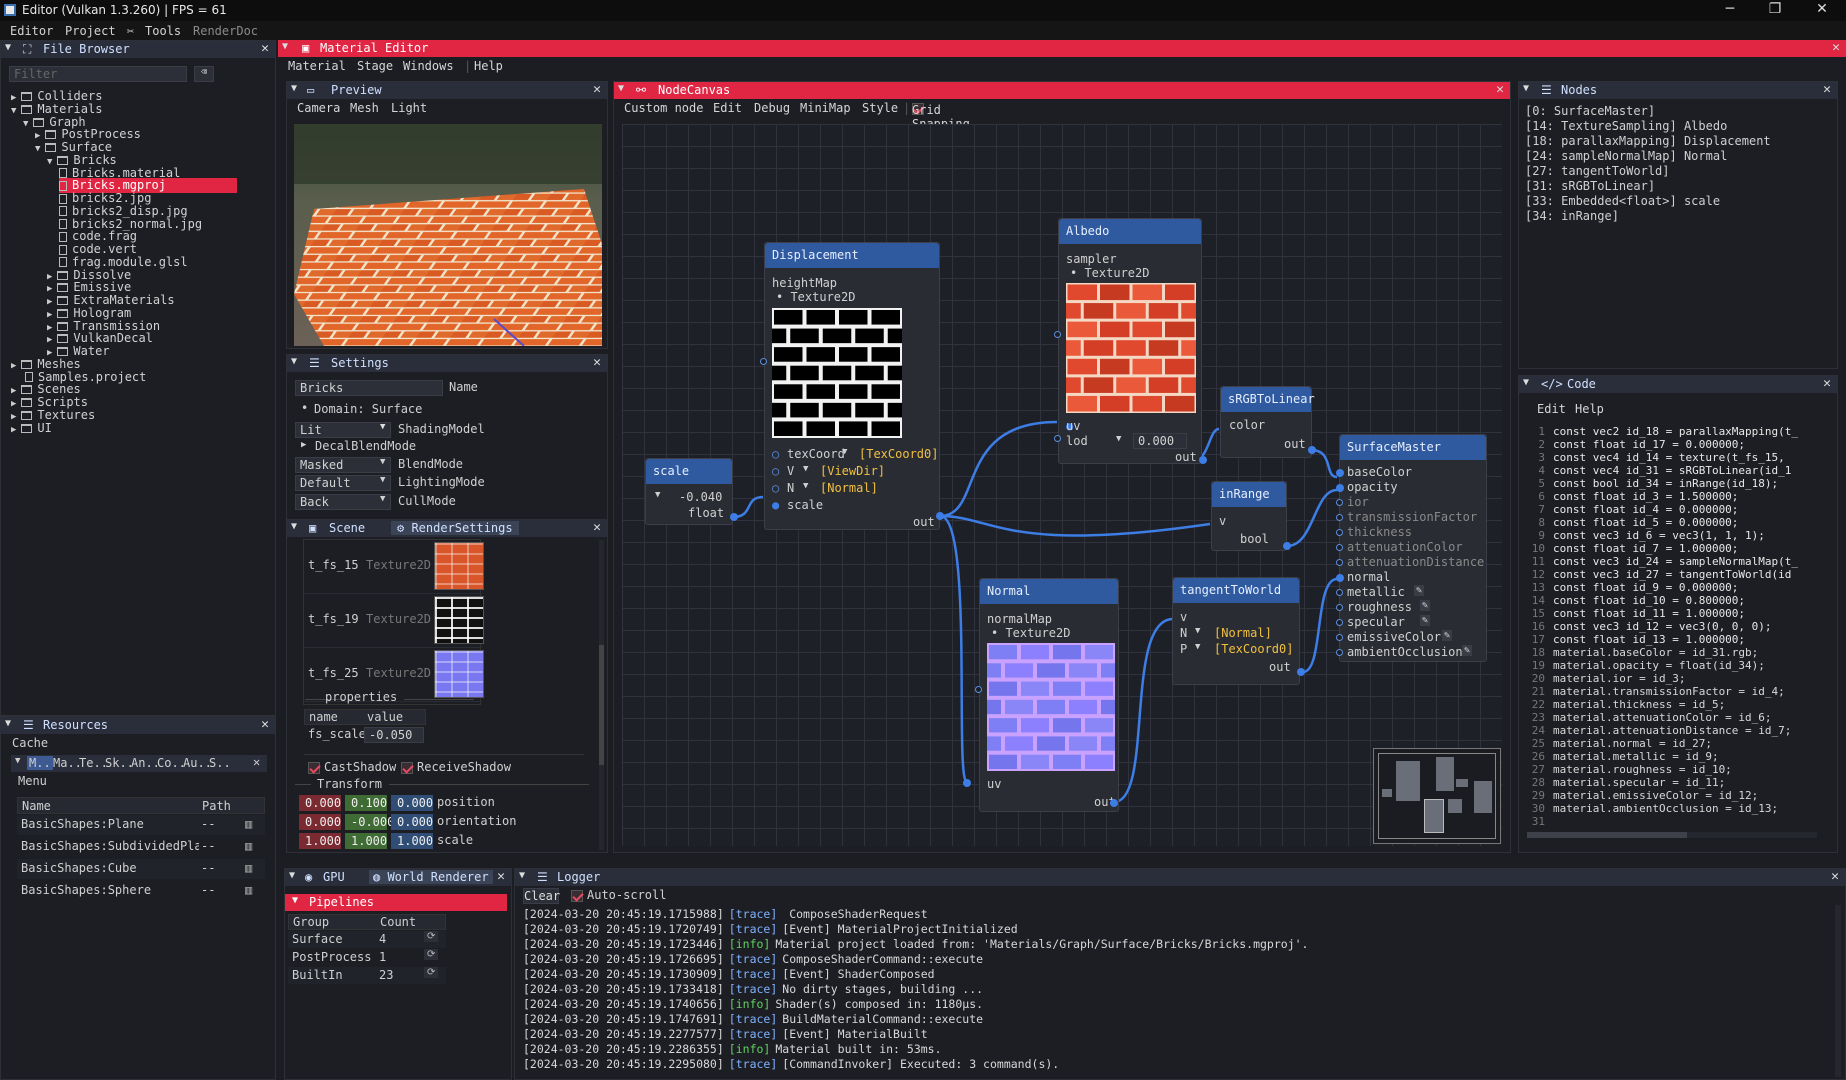 Image resolution: width=1846 pixels, height=1080 pixels. What do you see at coordinates (700, 497) in the screenshot?
I see `scale-value-input: -0.040` at bounding box center [700, 497].